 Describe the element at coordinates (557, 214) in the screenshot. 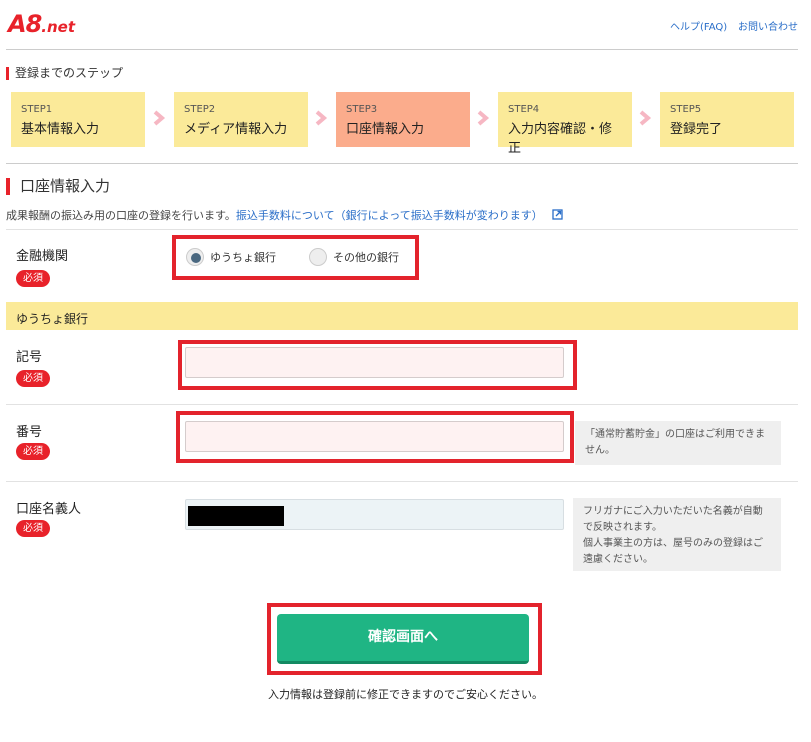

I see `external-link-icon` at that location.